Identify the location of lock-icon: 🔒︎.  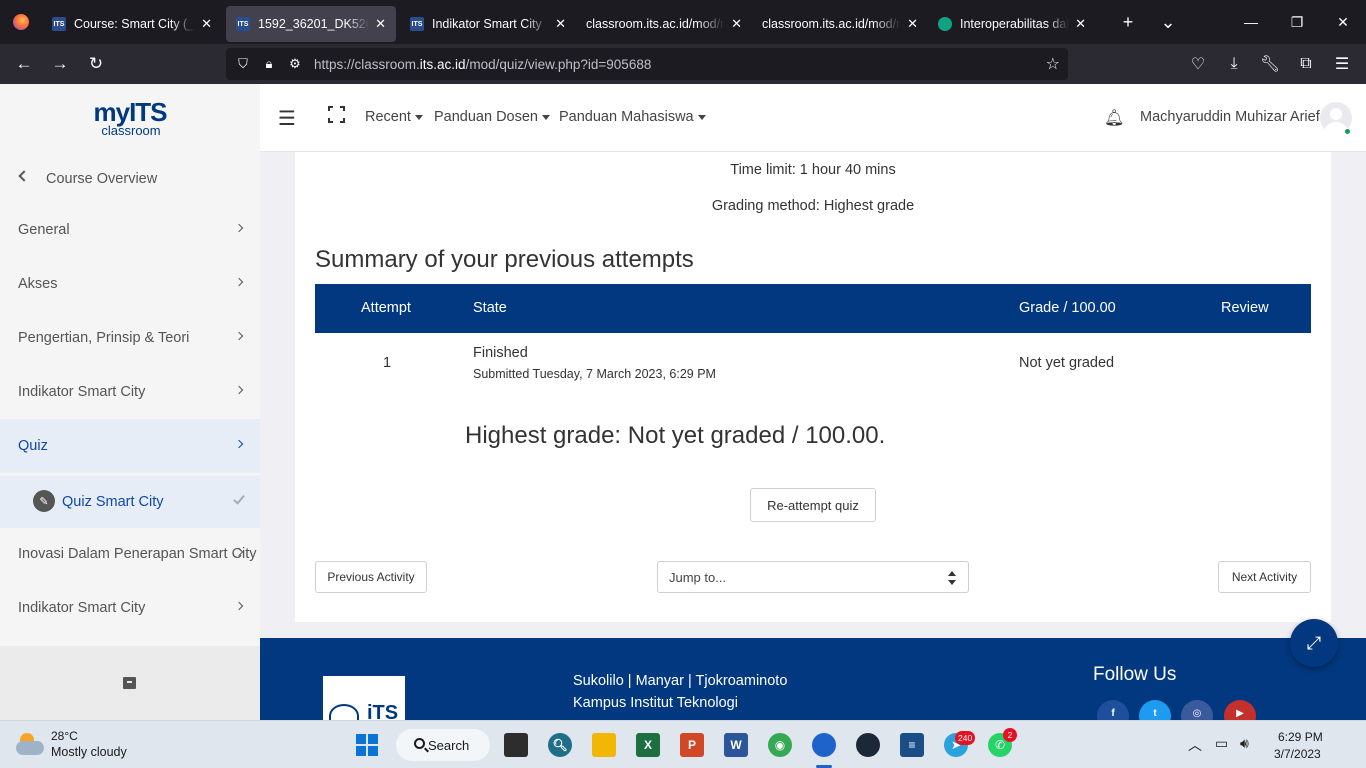
(269, 64).